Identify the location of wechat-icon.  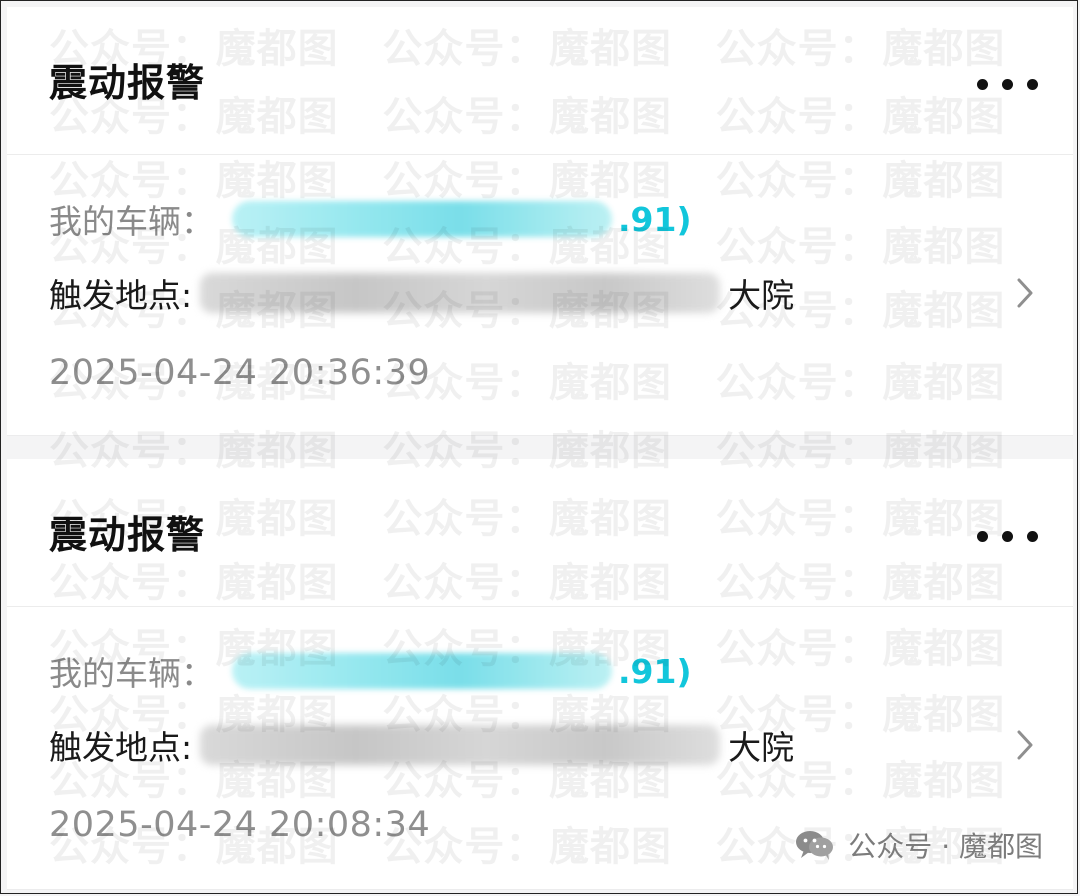
(815, 845).